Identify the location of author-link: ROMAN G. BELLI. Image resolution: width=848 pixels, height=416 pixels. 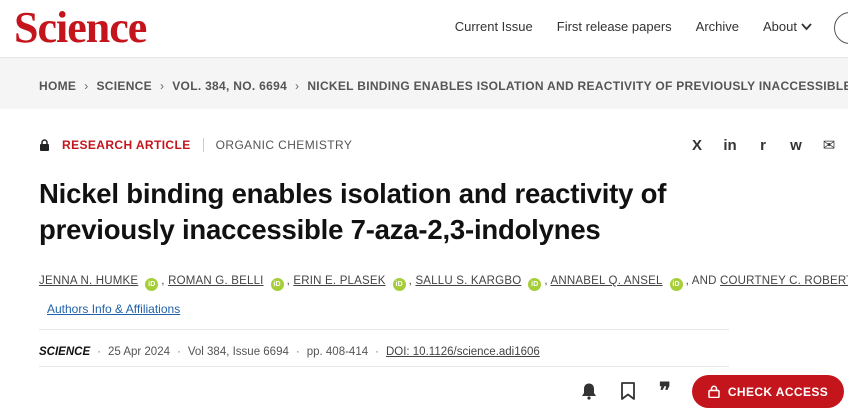
(215, 281).